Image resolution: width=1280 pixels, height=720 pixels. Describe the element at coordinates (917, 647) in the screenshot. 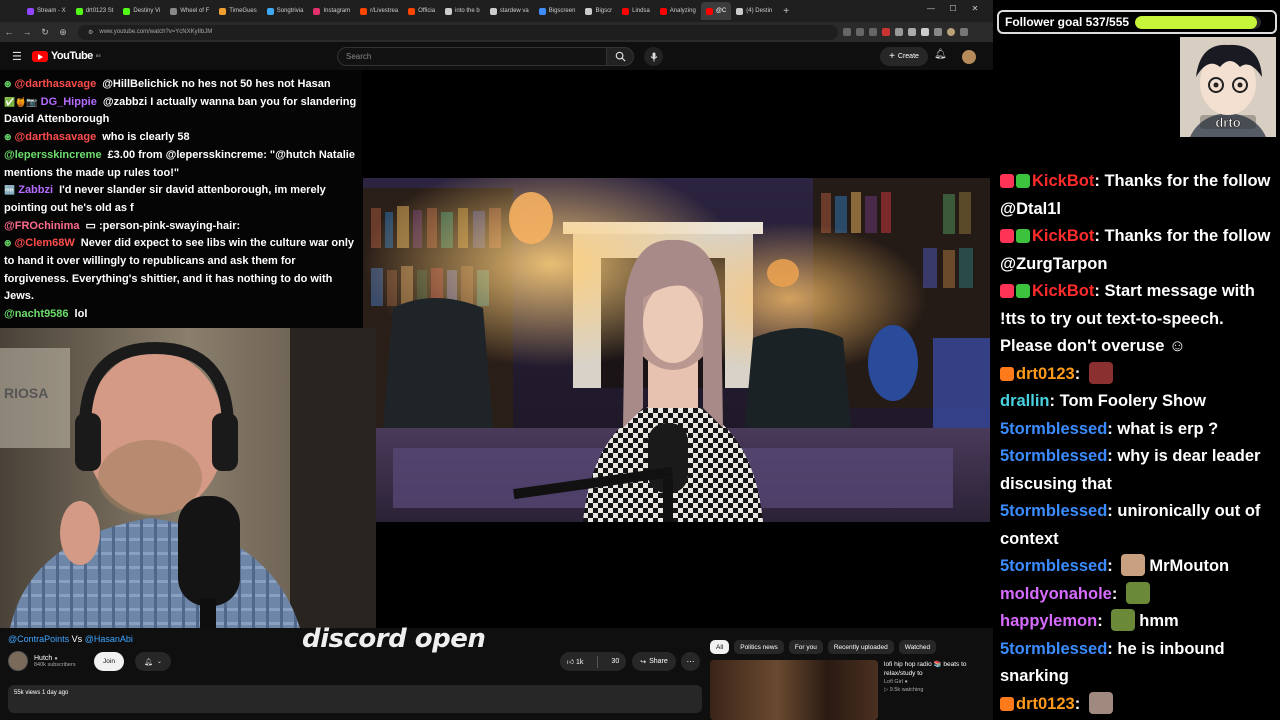

I see `filter-chip: Watched` at that location.